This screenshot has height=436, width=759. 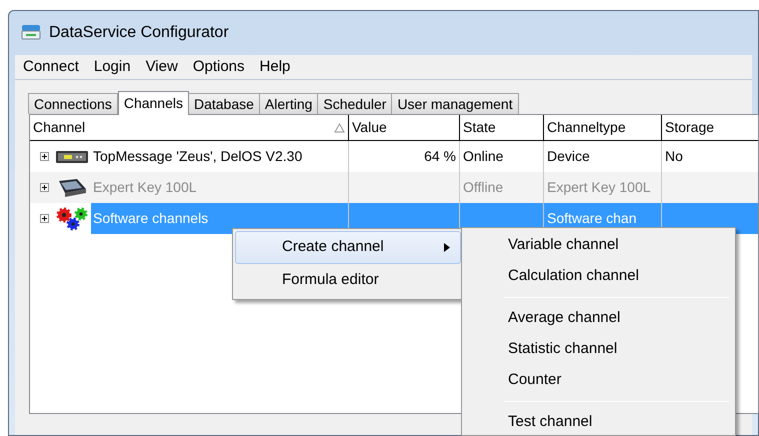 What do you see at coordinates (72, 219) in the screenshot?
I see `gears-icon` at bounding box center [72, 219].